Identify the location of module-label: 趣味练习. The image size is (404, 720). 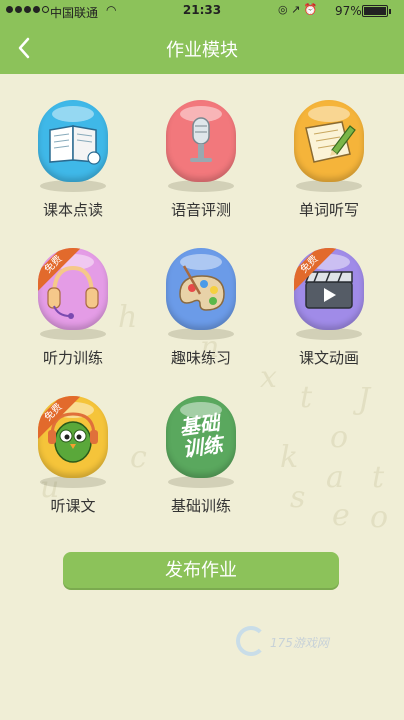
(200, 358).